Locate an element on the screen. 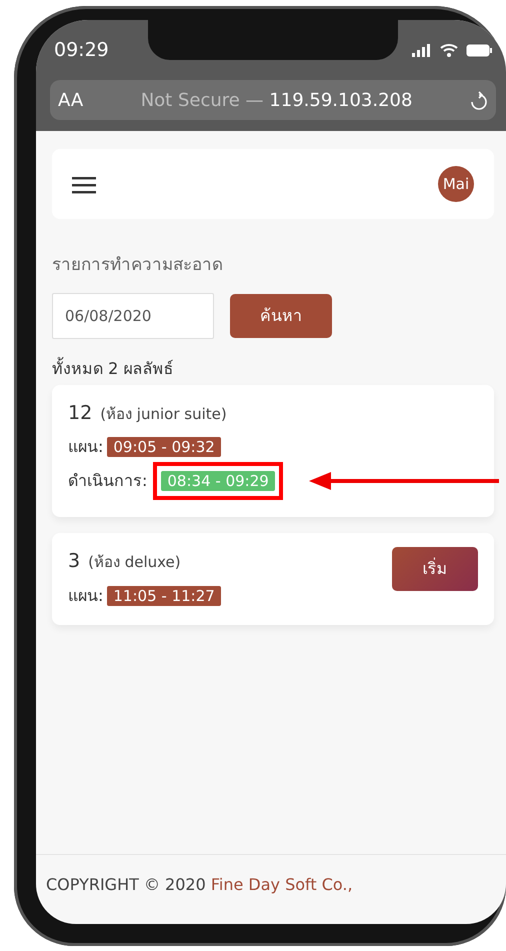  date-field: 06/08/2020 is located at coordinates (133, 315).